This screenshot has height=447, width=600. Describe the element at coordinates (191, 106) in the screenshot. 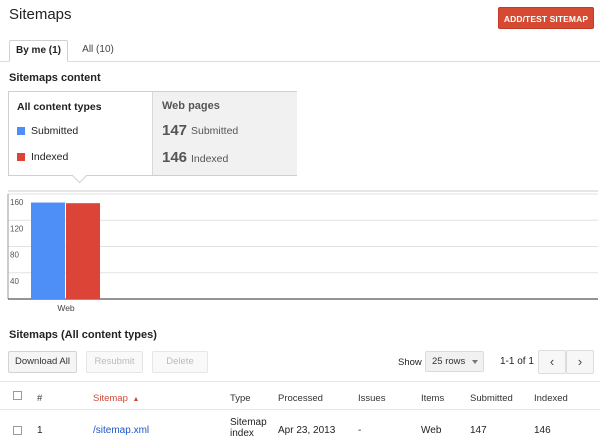

I see `web-pages-title: Web pages` at that location.